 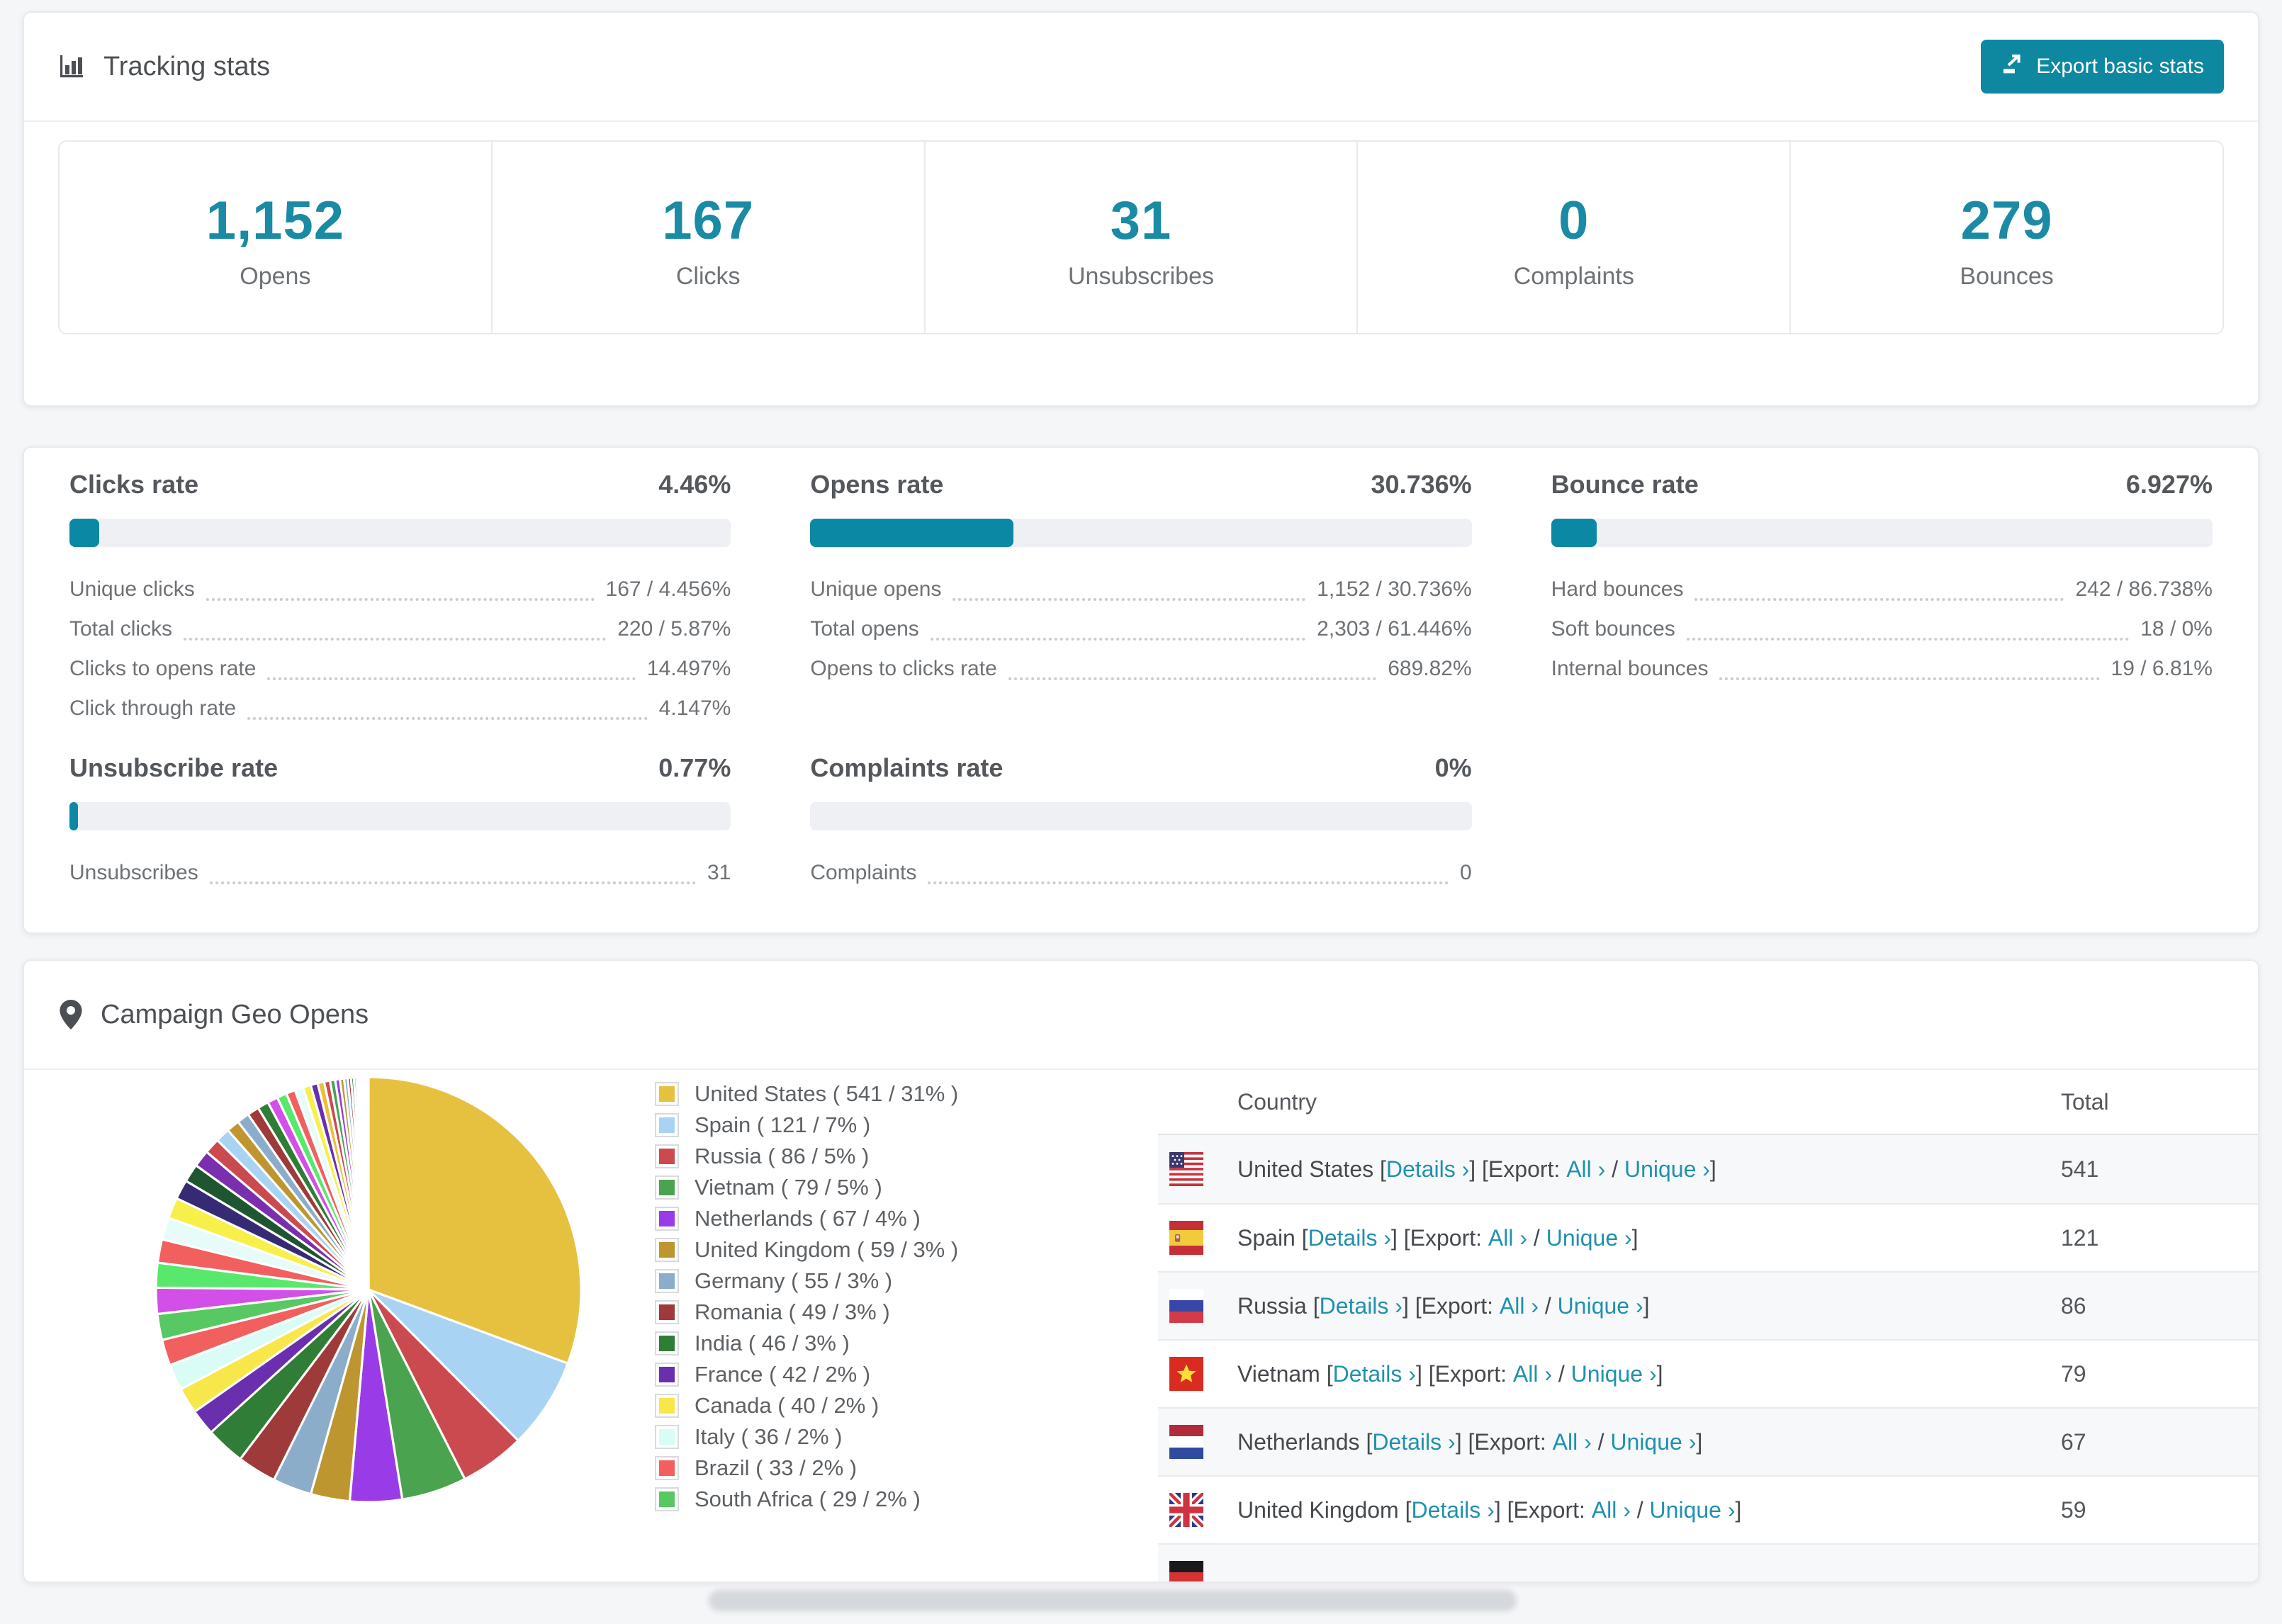 What do you see at coordinates (1141, 873) in the screenshot?
I see `rate-metric-row: Complaints 0` at bounding box center [1141, 873].